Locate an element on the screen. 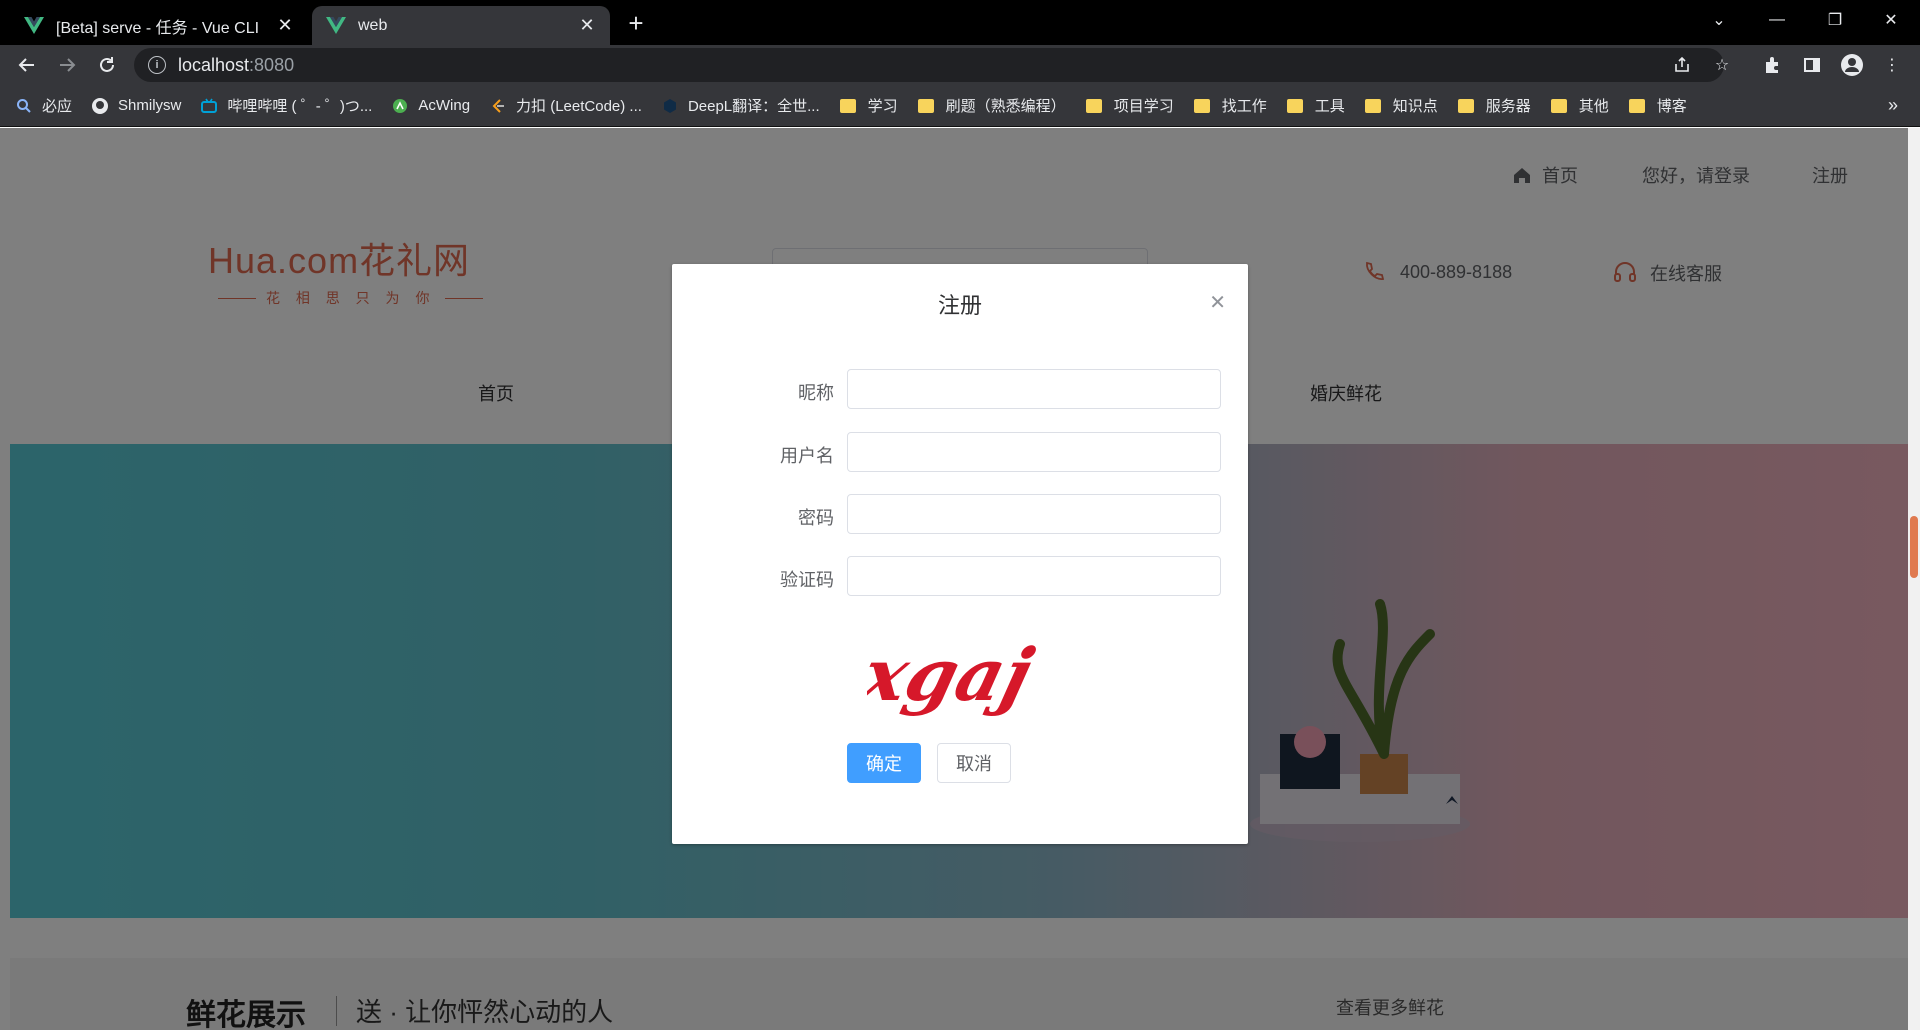 The width and height of the screenshot is (1920, 1030). leetcode-icon is located at coordinates (498, 105).